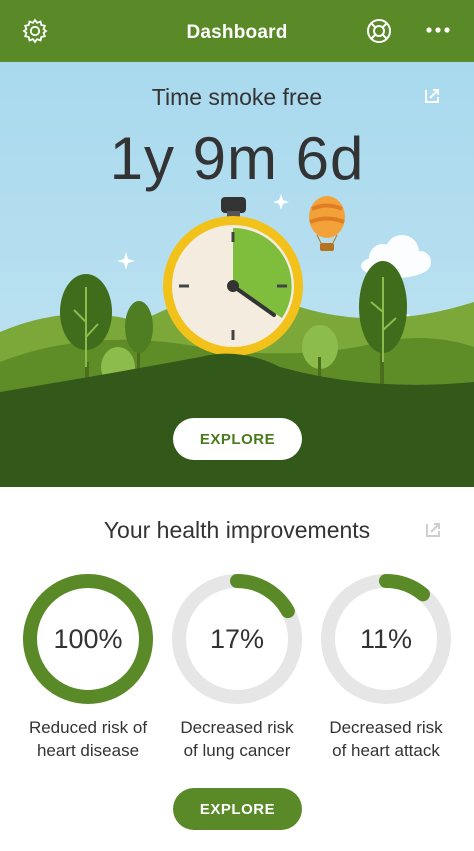 This screenshot has height=851, width=474. What do you see at coordinates (386, 666) in the screenshot?
I see `metric-heart-attack: 11% Decreased risk of heart attack` at bounding box center [386, 666].